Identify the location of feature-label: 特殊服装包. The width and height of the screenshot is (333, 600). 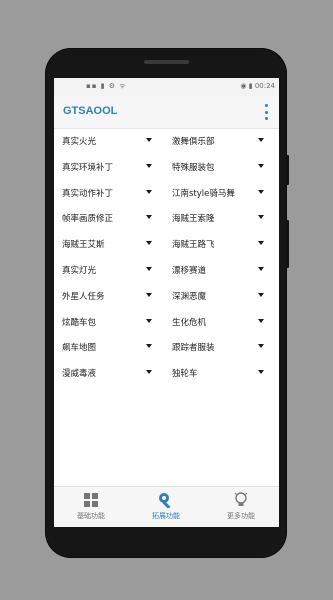
(193, 167).